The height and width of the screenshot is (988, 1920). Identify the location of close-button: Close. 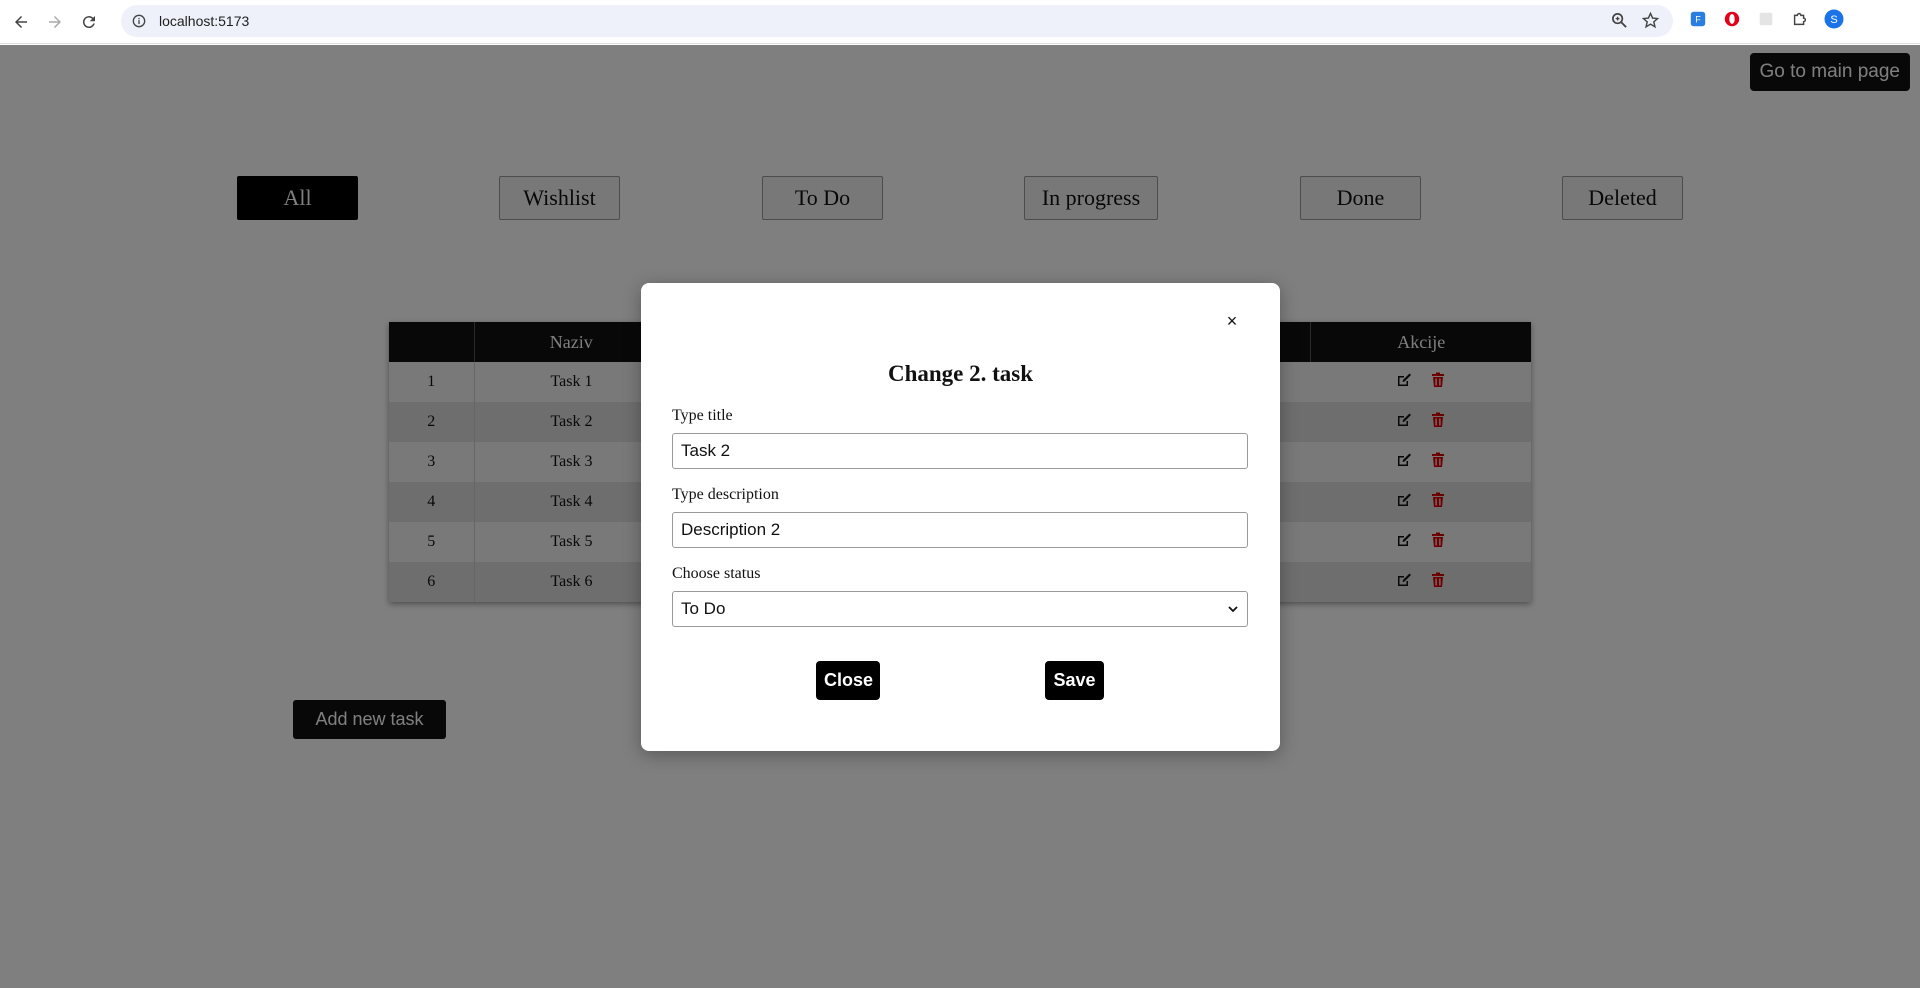
(848, 680).